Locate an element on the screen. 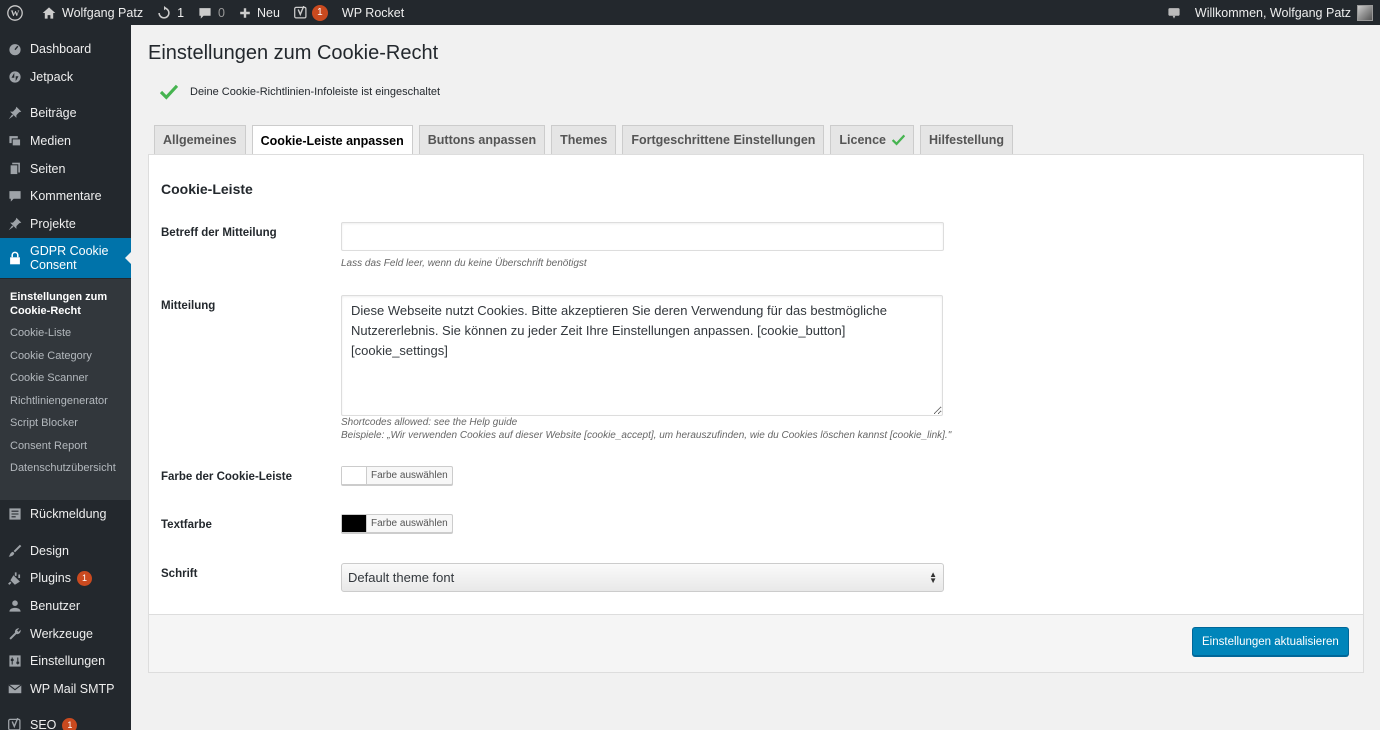  font-label: Schrift is located at coordinates (179, 574).